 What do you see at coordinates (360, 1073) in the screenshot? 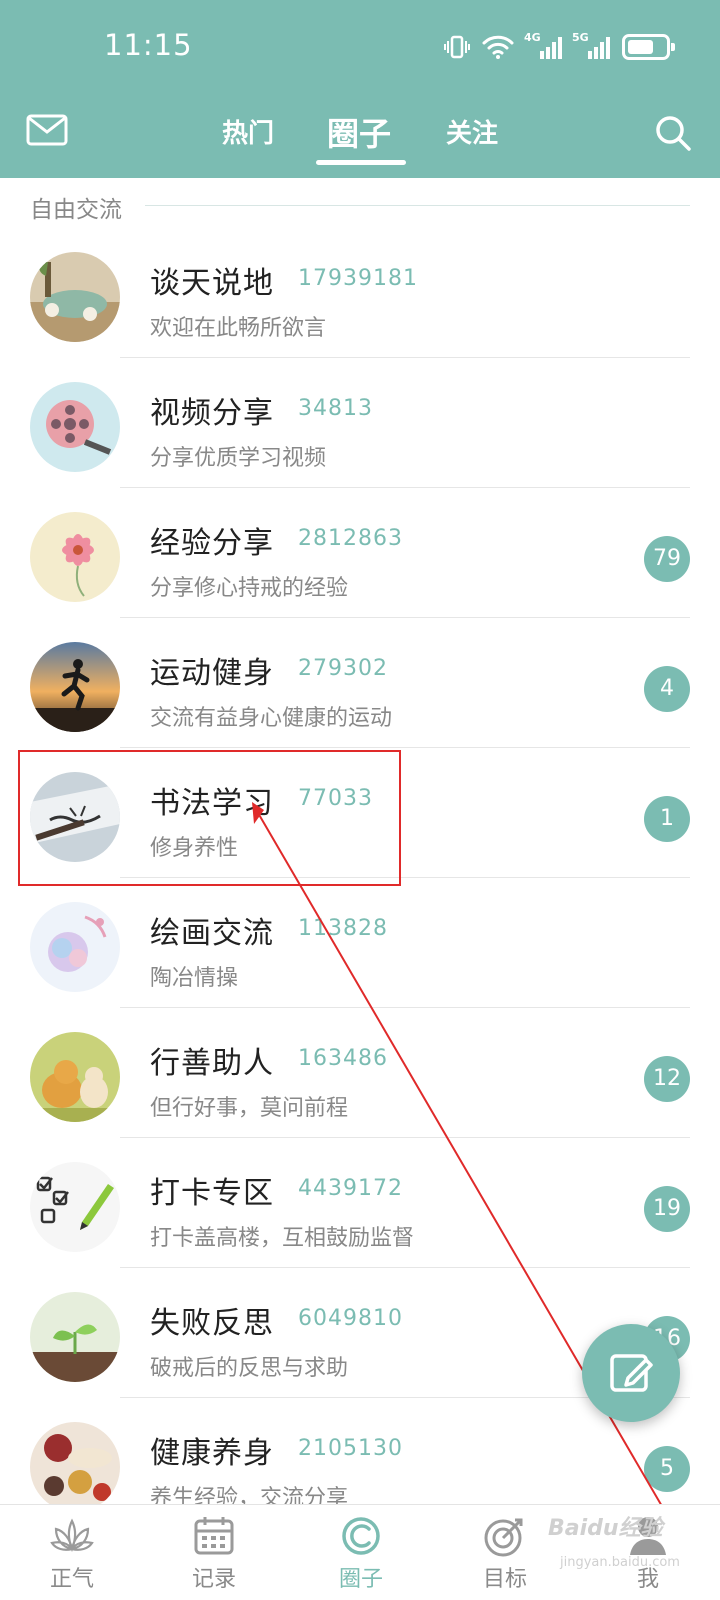
I see `circle-item-charity: 行善助人 163486 但行好事，莫问前程 12` at bounding box center [360, 1073].